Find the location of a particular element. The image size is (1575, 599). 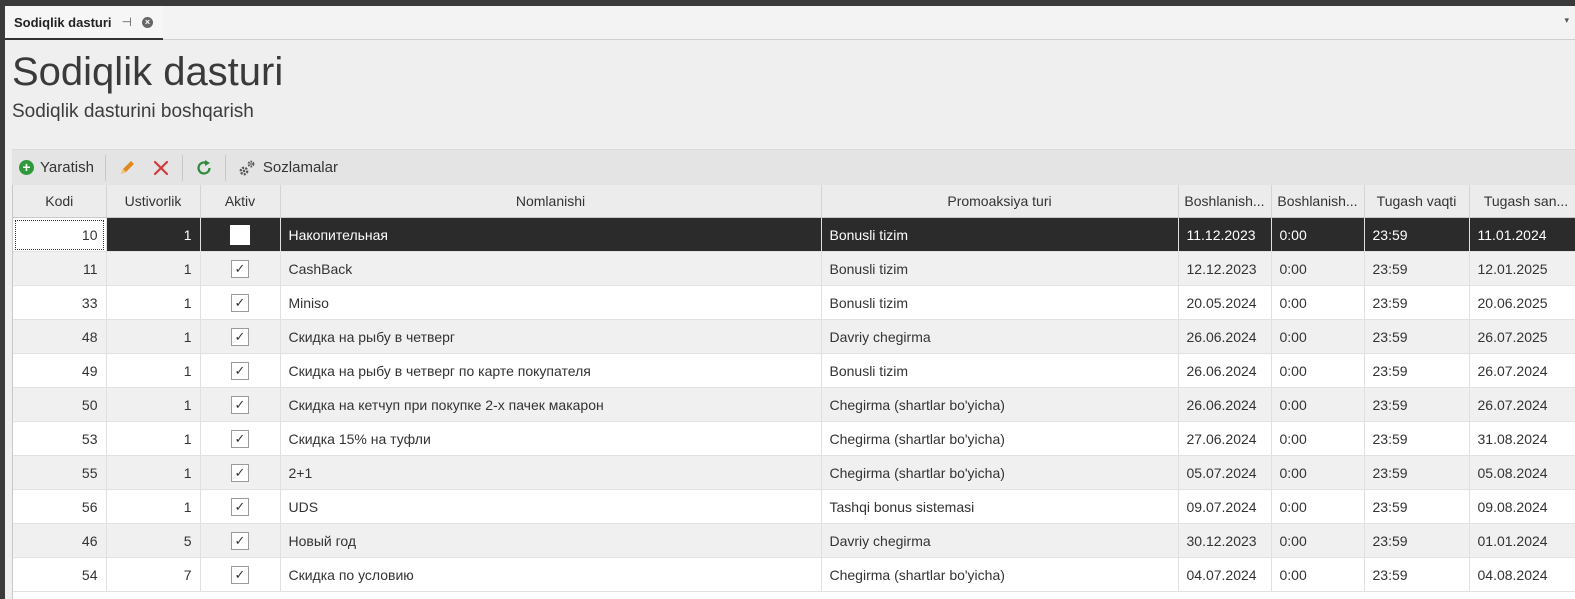

cell-kodi: 49 is located at coordinates (60, 370).